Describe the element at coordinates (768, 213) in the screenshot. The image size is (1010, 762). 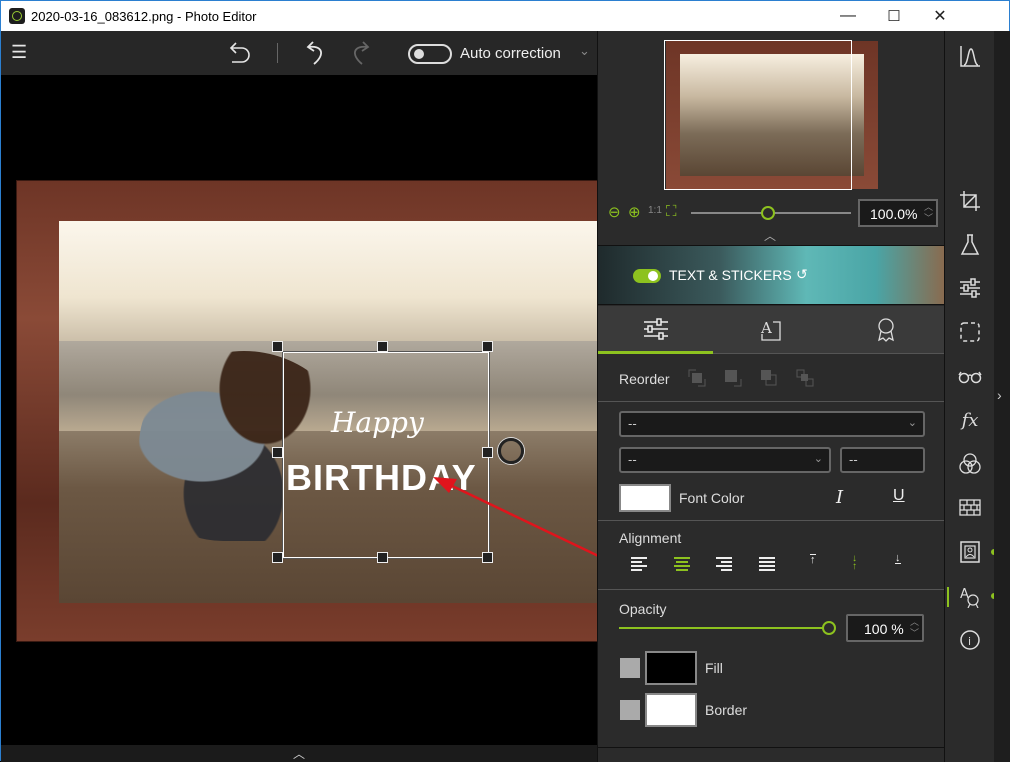
I see `zoom-slider-knob` at that location.